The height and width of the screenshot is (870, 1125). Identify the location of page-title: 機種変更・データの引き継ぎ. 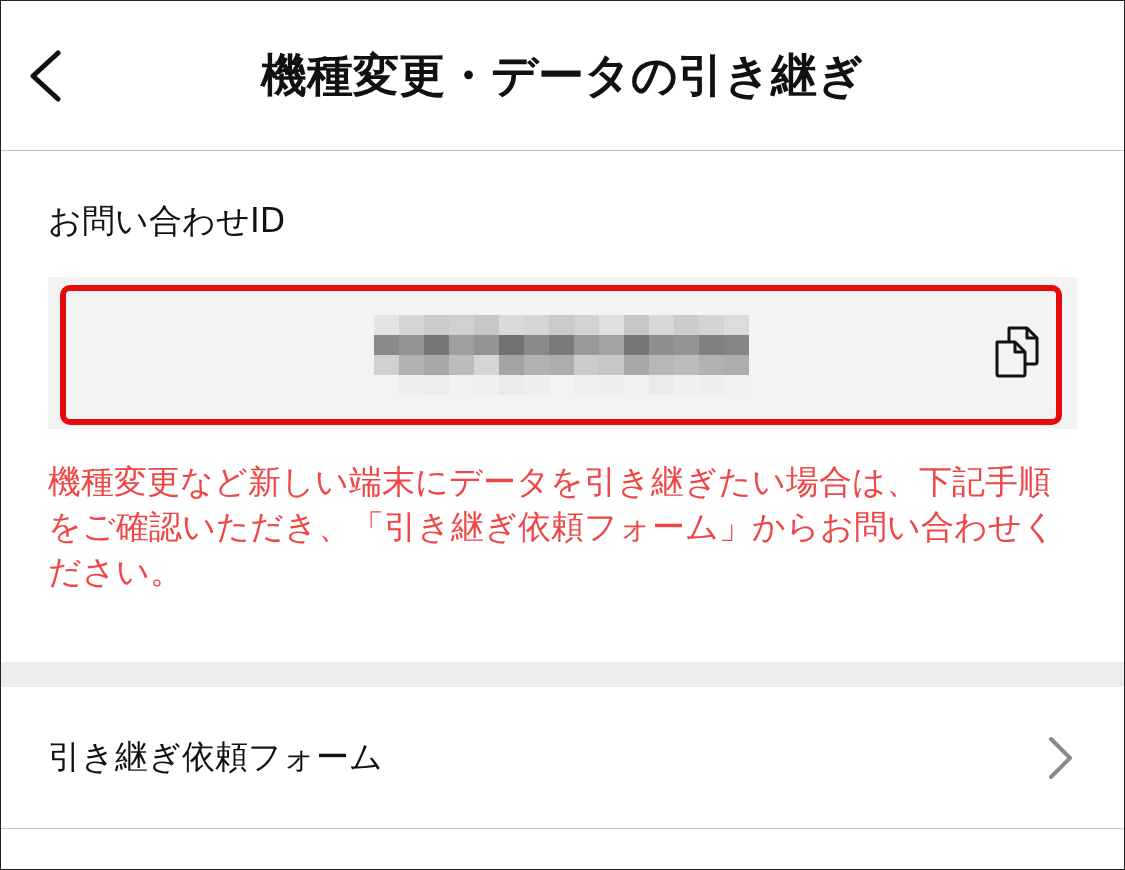
(562, 75).